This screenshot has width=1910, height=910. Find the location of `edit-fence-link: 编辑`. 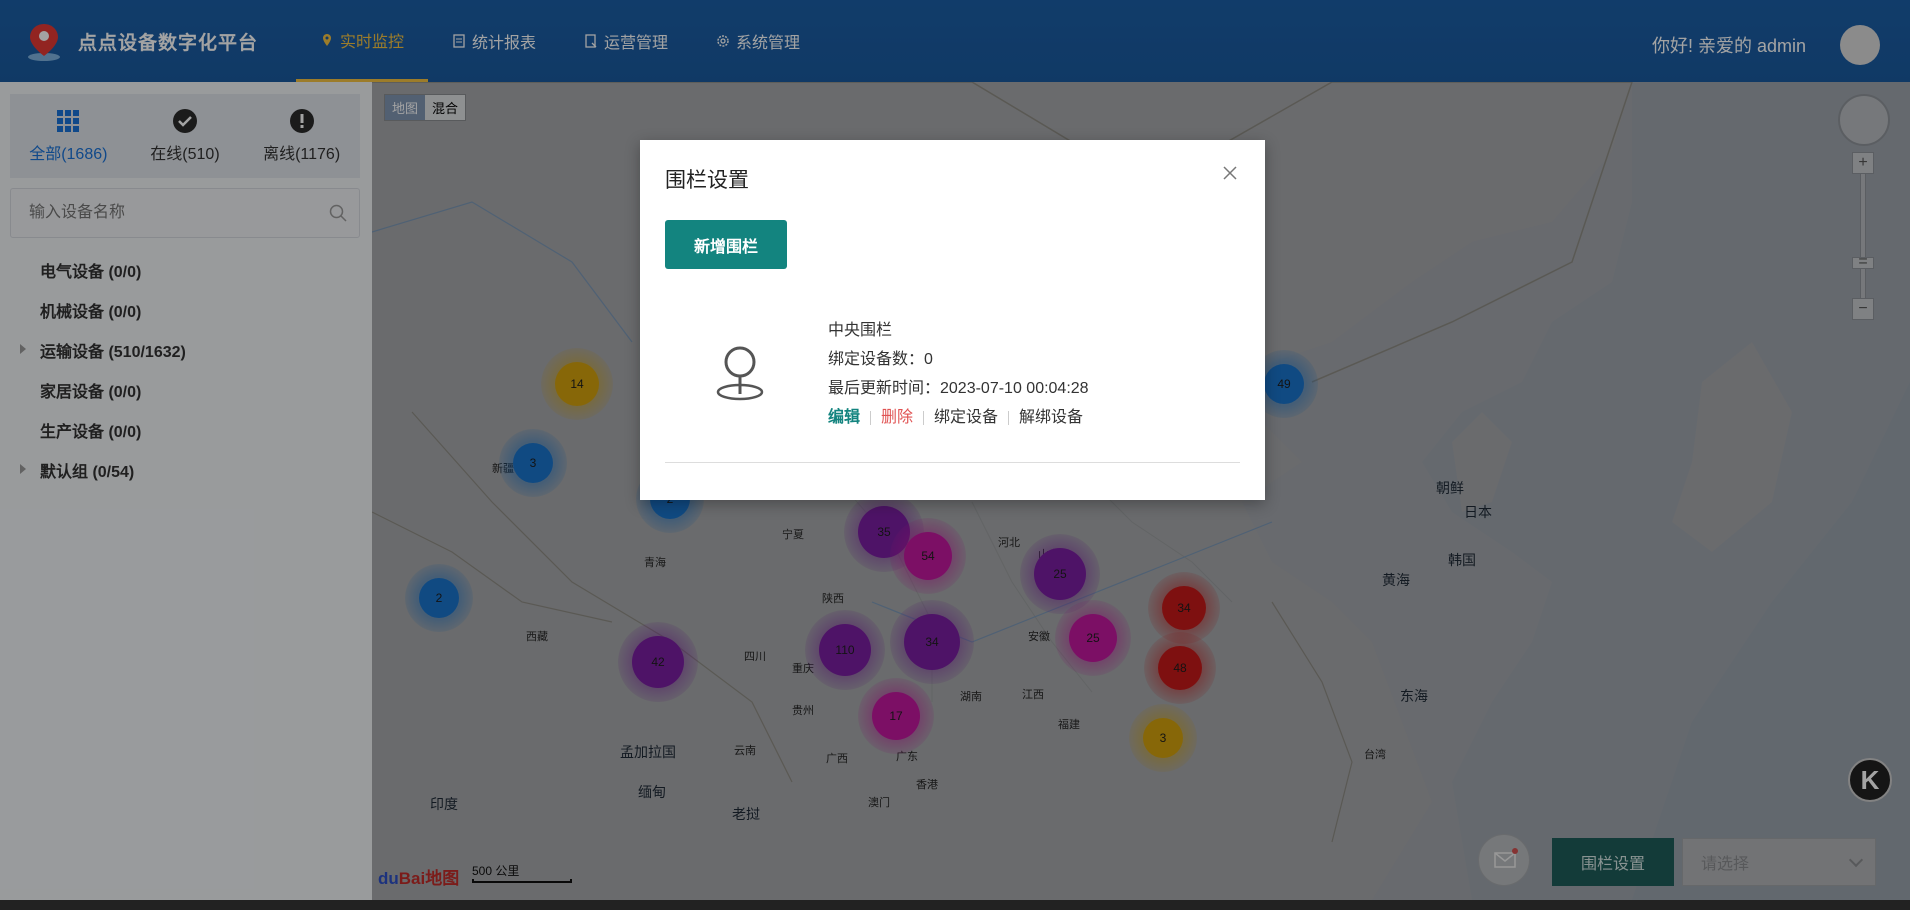

edit-fence-link: 编辑 is located at coordinates (849, 417).